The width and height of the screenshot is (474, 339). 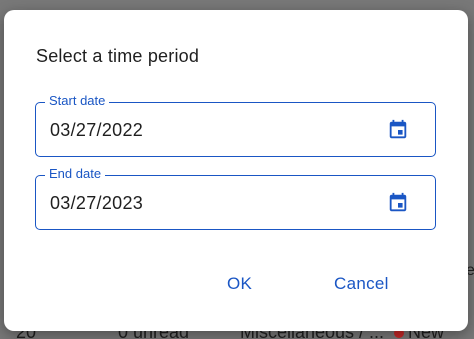 What do you see at coordinates (361, 284) in the screenshot?
I see `cancel-button: Cancel` at bounding box center [361, 284].